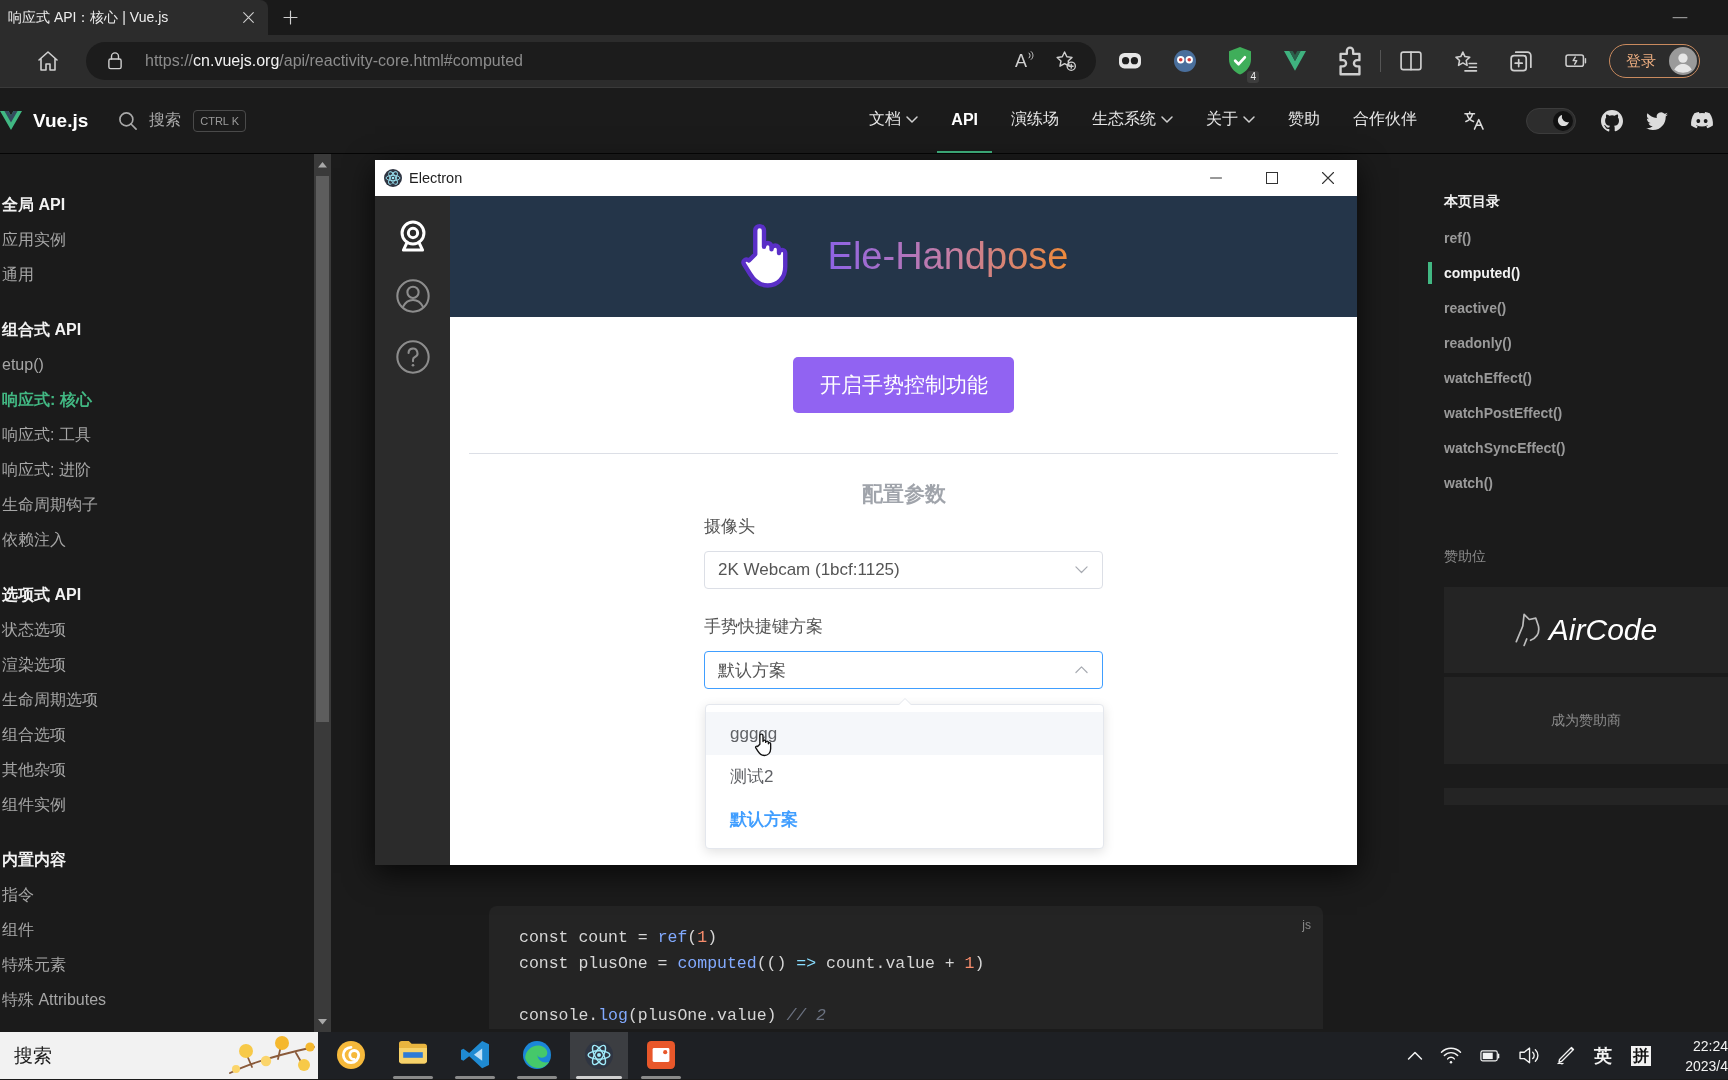 This screenshot has width=1728, height=1080. I want to click on sponsor-link: 成为赞助商, so click(1586, 720).